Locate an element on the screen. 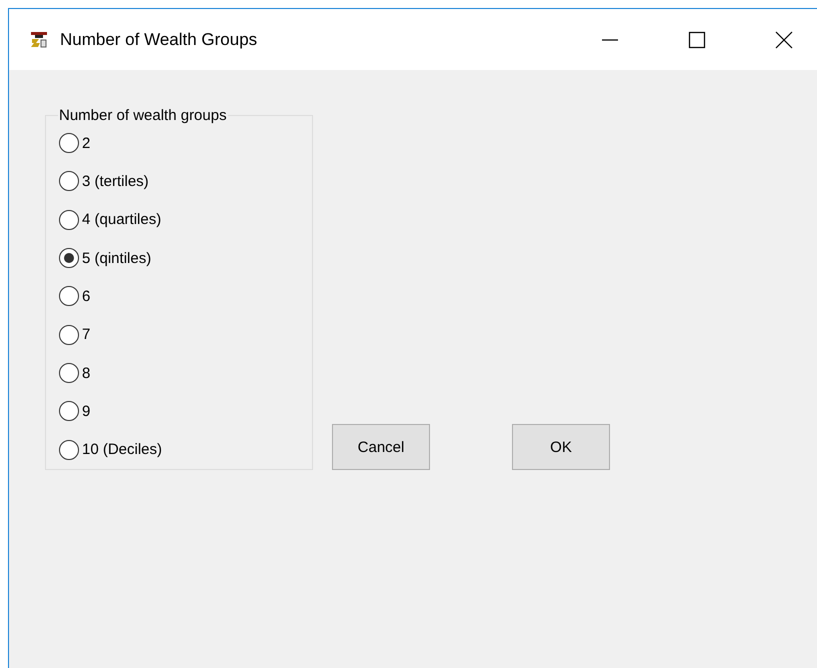 The width and height of the screenshot is (817, 668). ok-button: OK is located at coordinates (561, 447).